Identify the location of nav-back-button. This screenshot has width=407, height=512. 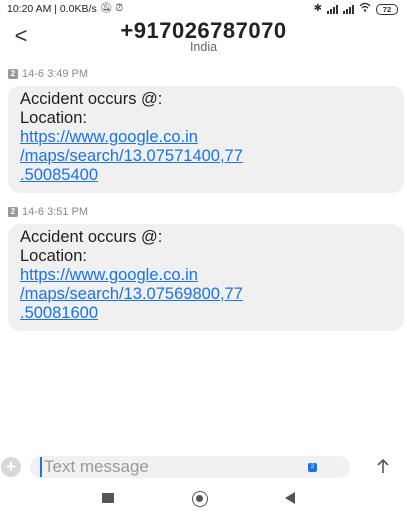
(290, 498).